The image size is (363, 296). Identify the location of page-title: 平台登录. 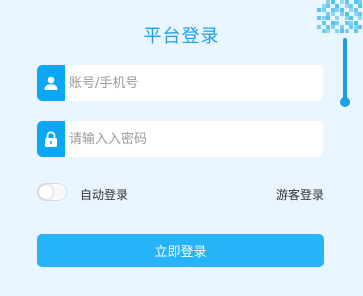
(181, 36).